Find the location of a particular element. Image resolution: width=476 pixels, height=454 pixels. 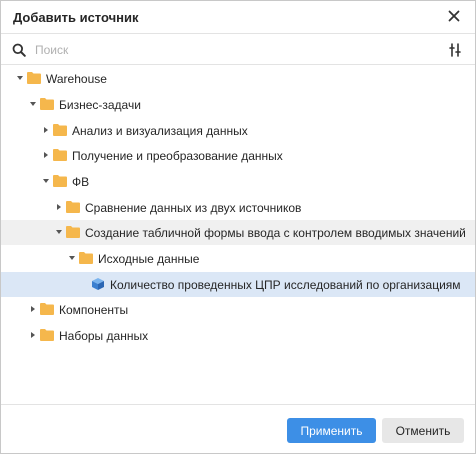

tree-item-label: Компоненты is located at coordinates (94, 310).